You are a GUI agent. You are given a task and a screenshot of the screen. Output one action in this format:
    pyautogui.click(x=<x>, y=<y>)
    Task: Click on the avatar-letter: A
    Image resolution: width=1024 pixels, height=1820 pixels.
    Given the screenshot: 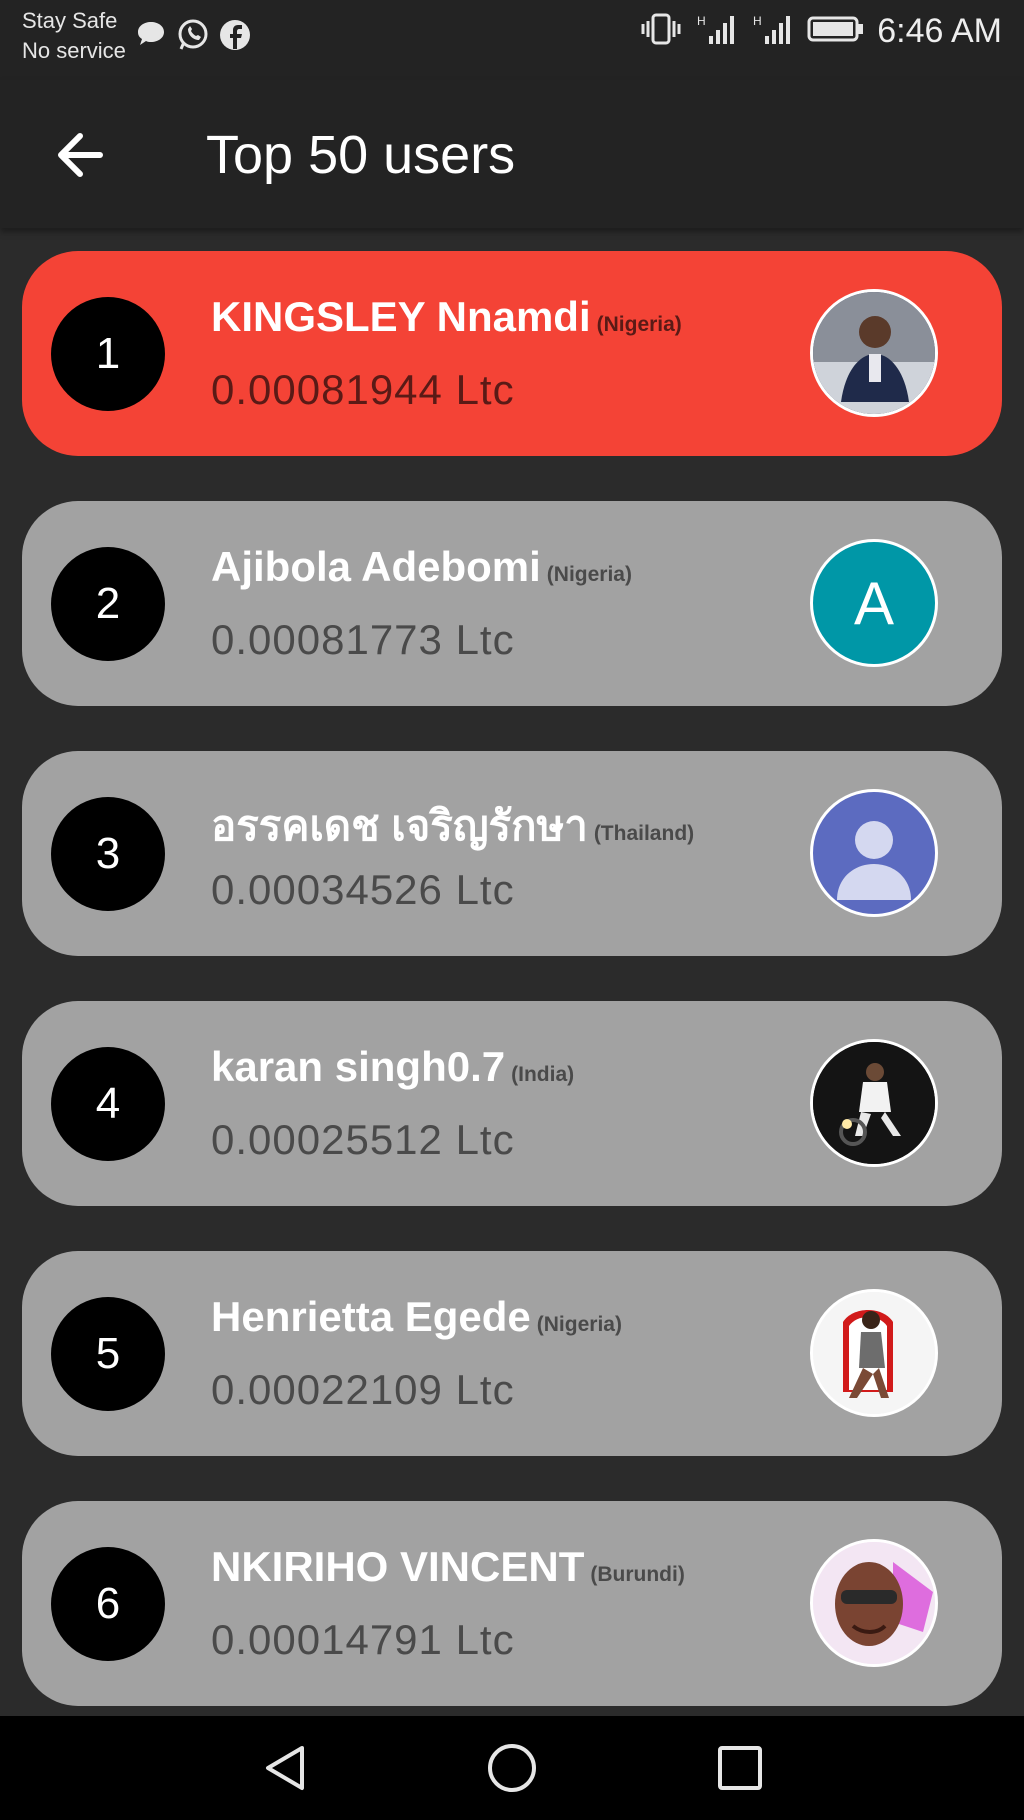 What is the action you would take?
    pyautogui.click(x=874, y=603)
    